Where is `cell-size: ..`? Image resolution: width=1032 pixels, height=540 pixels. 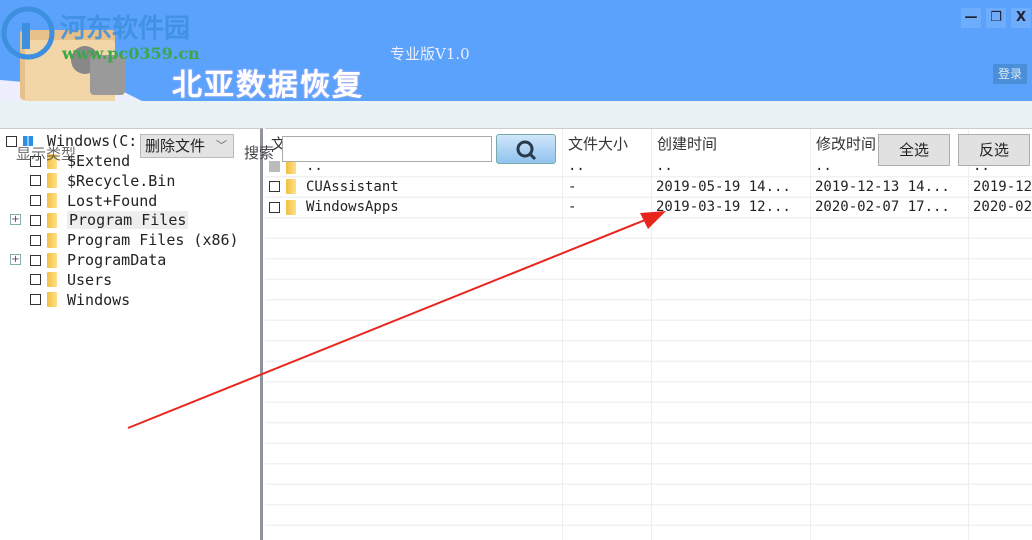
cell-size: .. is located at coordinates (576, 166).